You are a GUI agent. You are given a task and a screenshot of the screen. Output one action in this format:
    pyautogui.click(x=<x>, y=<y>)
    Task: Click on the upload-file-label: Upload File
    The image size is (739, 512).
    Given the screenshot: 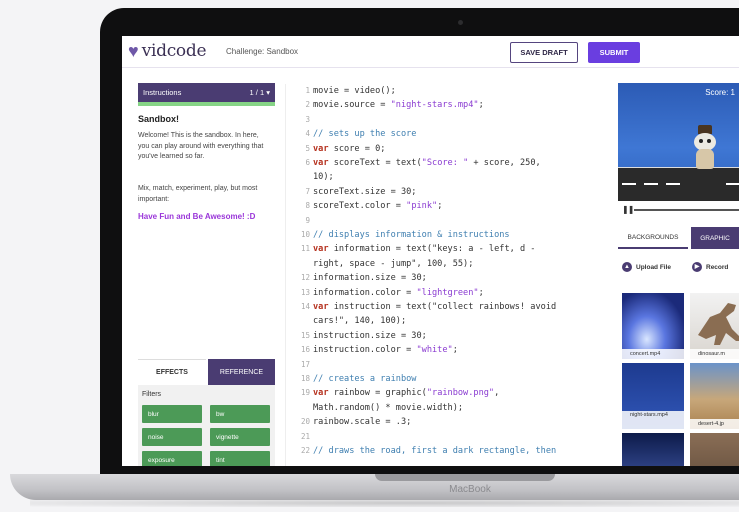 What is the action you would take?
    pyautogui.click(x=654, y=267)
    